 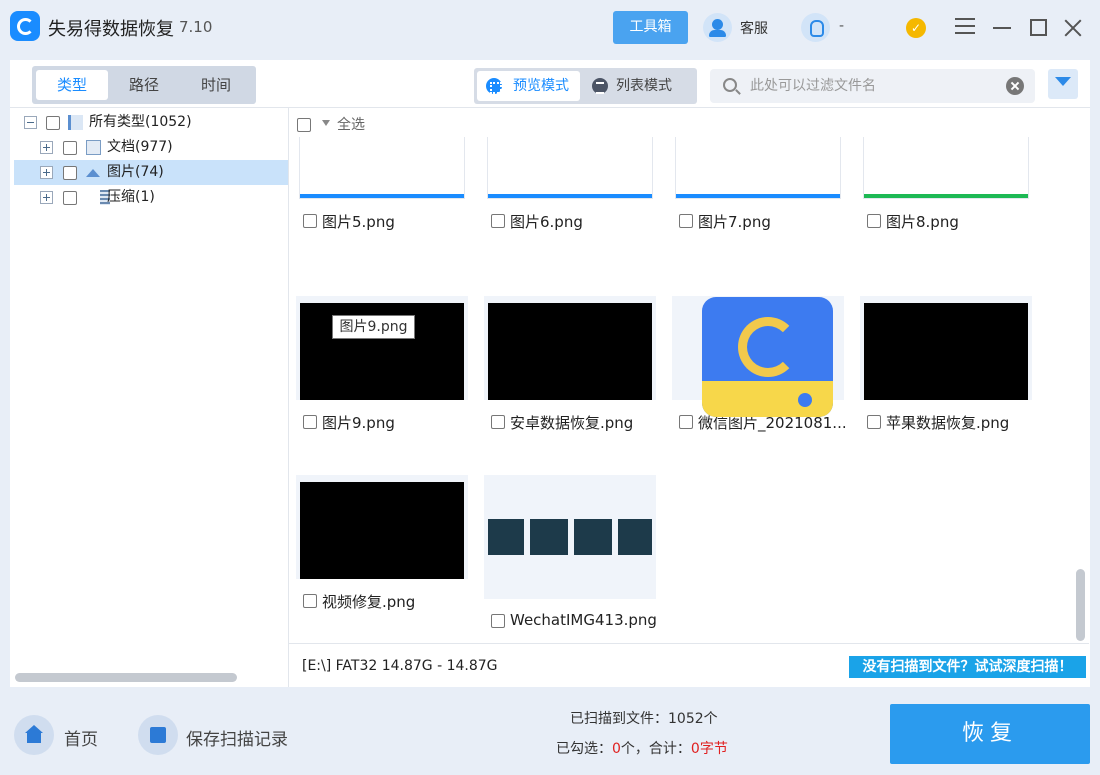 I want to click on file-name: 安卓数据恢复.png, so click(x=572, y=423).